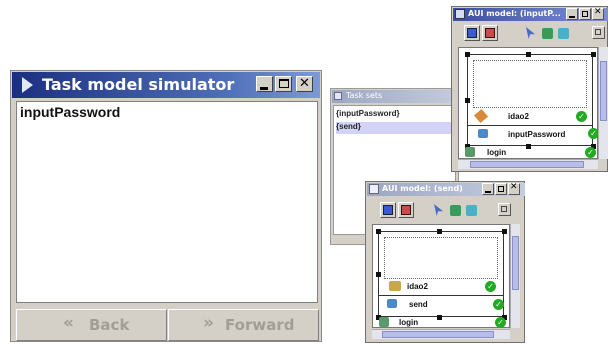  Describe the element at coordinates (446, 189) in the screenshot. I see `title-bar: AUI model: (send) ✕` at that location.